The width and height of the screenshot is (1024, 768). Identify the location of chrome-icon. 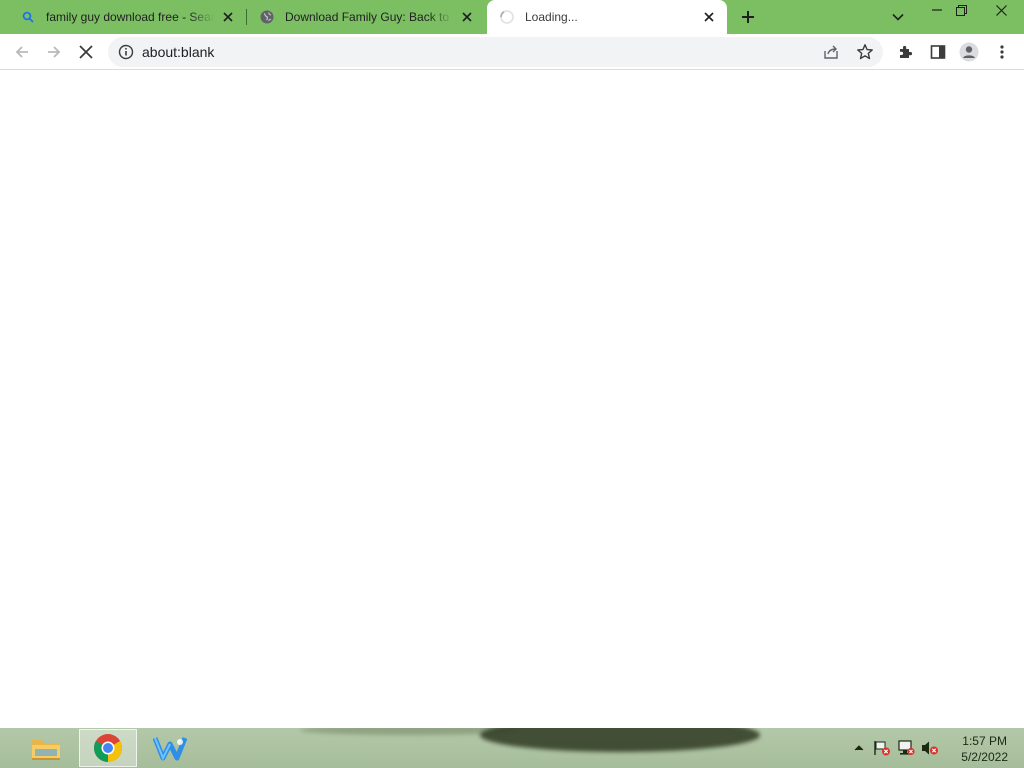
(108, 748).